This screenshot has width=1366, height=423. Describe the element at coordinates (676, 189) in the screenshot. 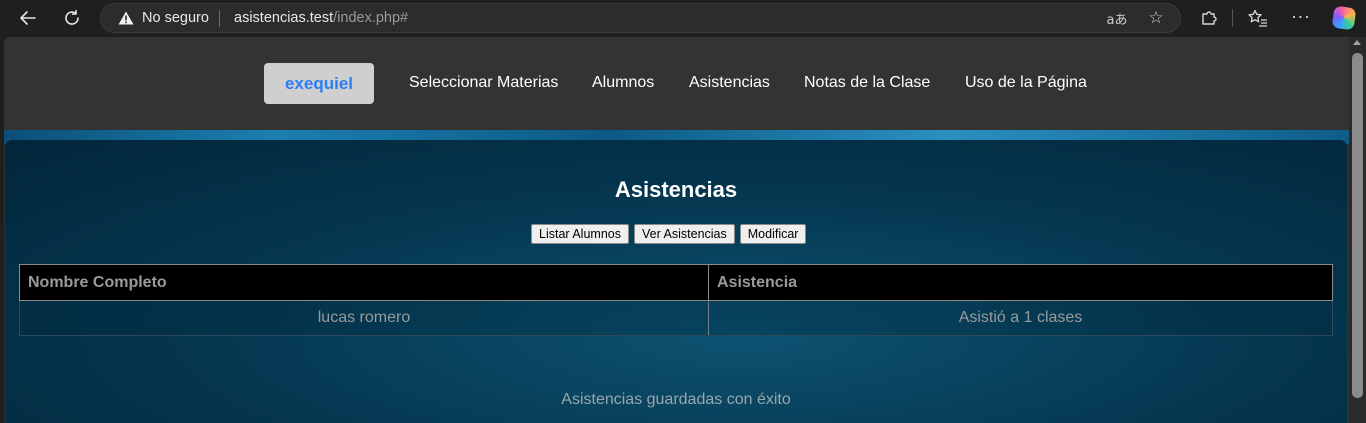

I see `page-title: Asistencias` at that location.